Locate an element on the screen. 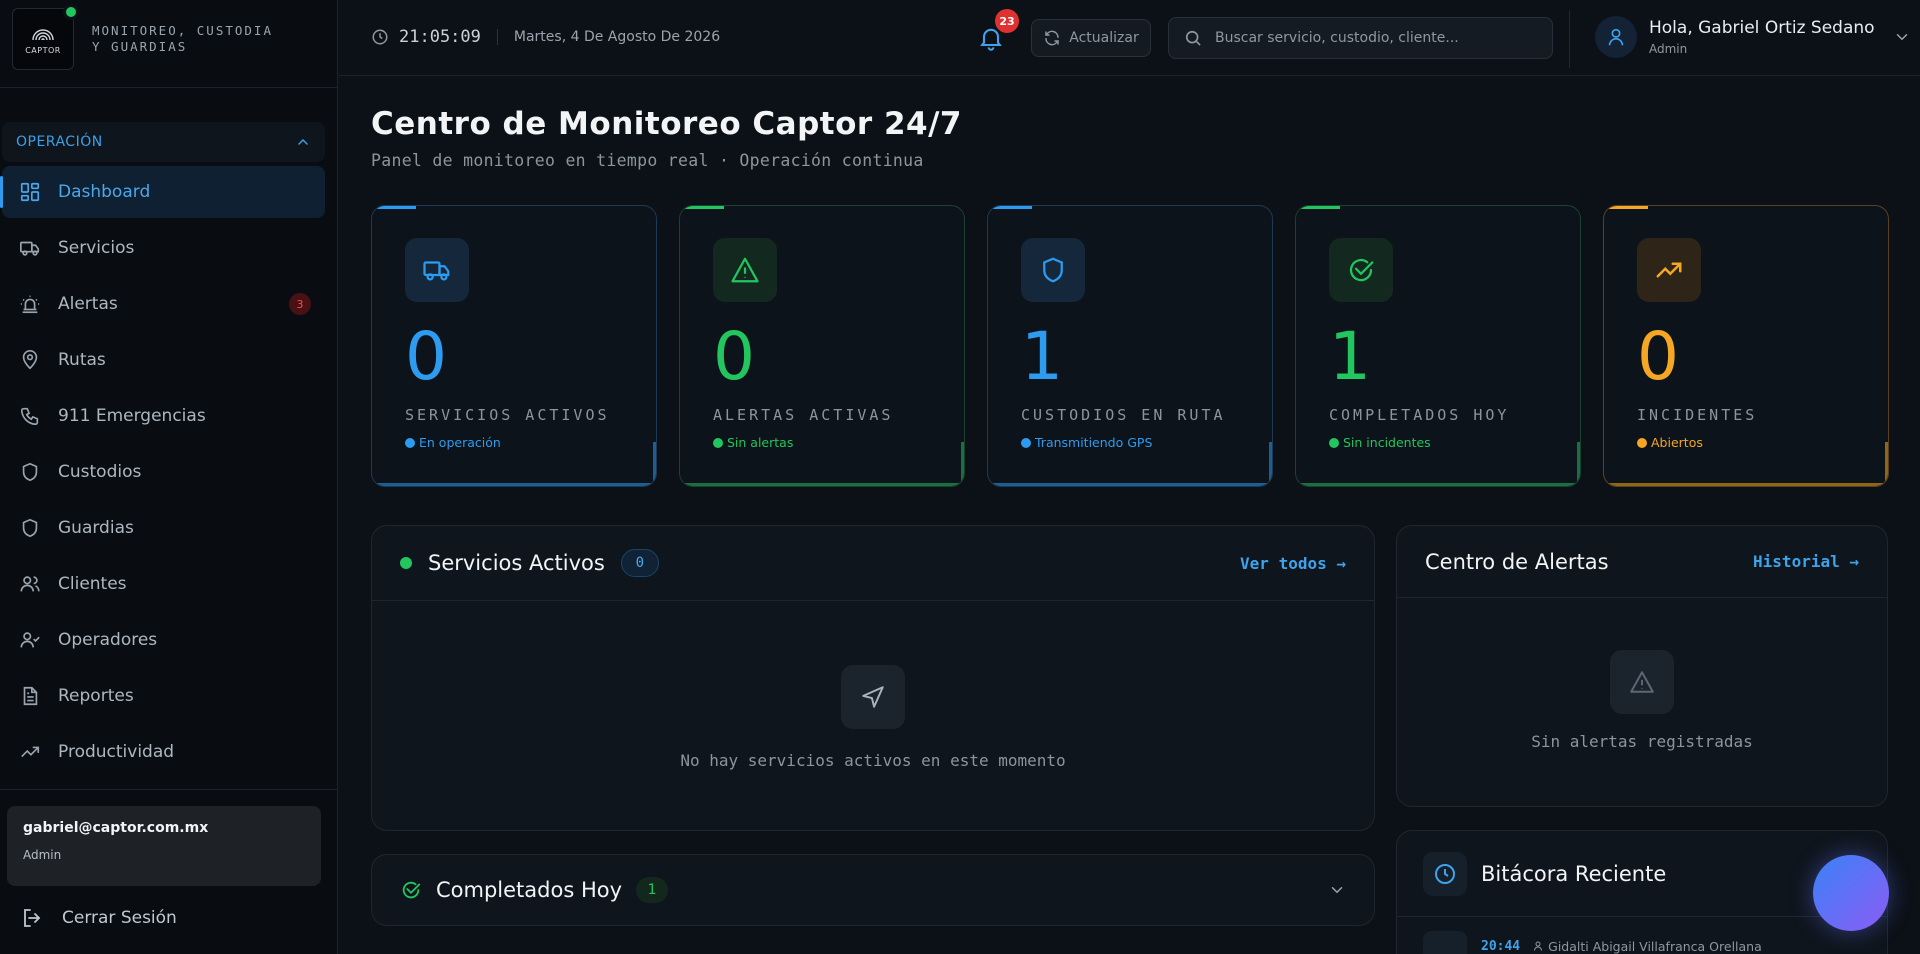 The width and height of the screenshot is (1920, 954). user-card: gabriel@captor.com.mx Admin is located at coordinates (164, 846).